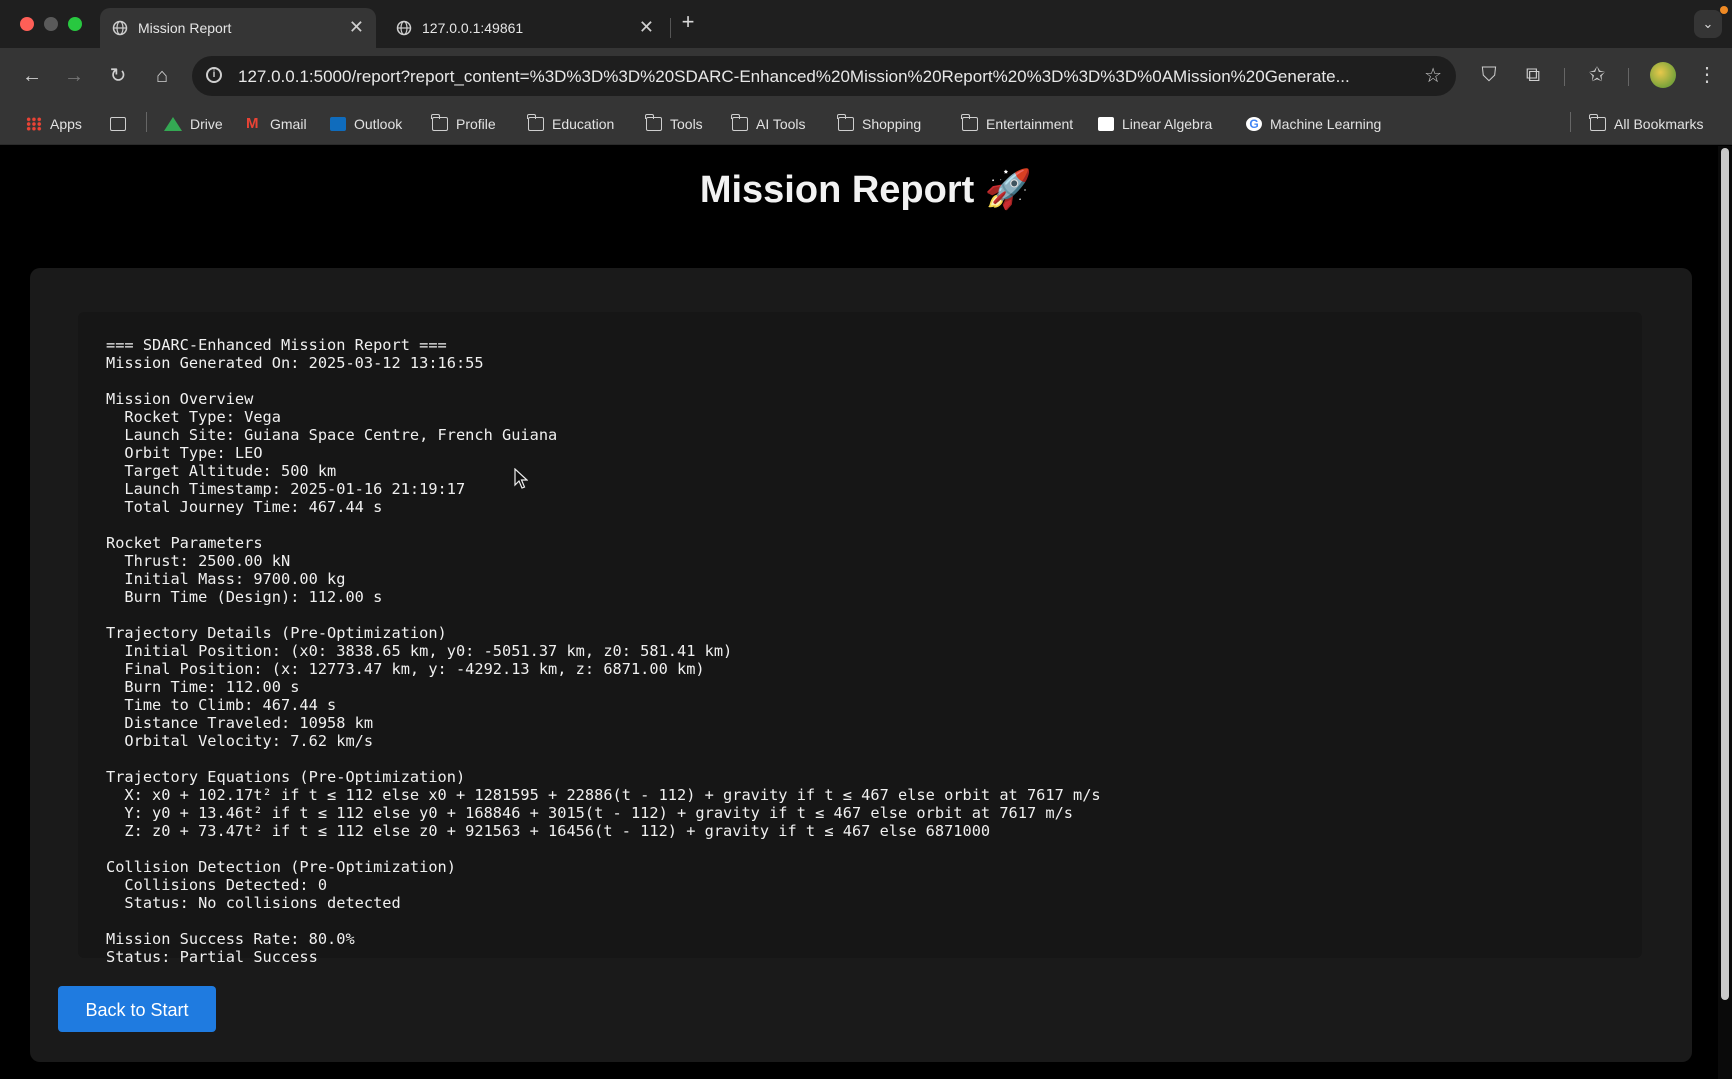  What do you see at coordinates (1326, 124) in the screenshot?
I see `bookmark-label: Machine Learning` at bounding box center [1326, 124].